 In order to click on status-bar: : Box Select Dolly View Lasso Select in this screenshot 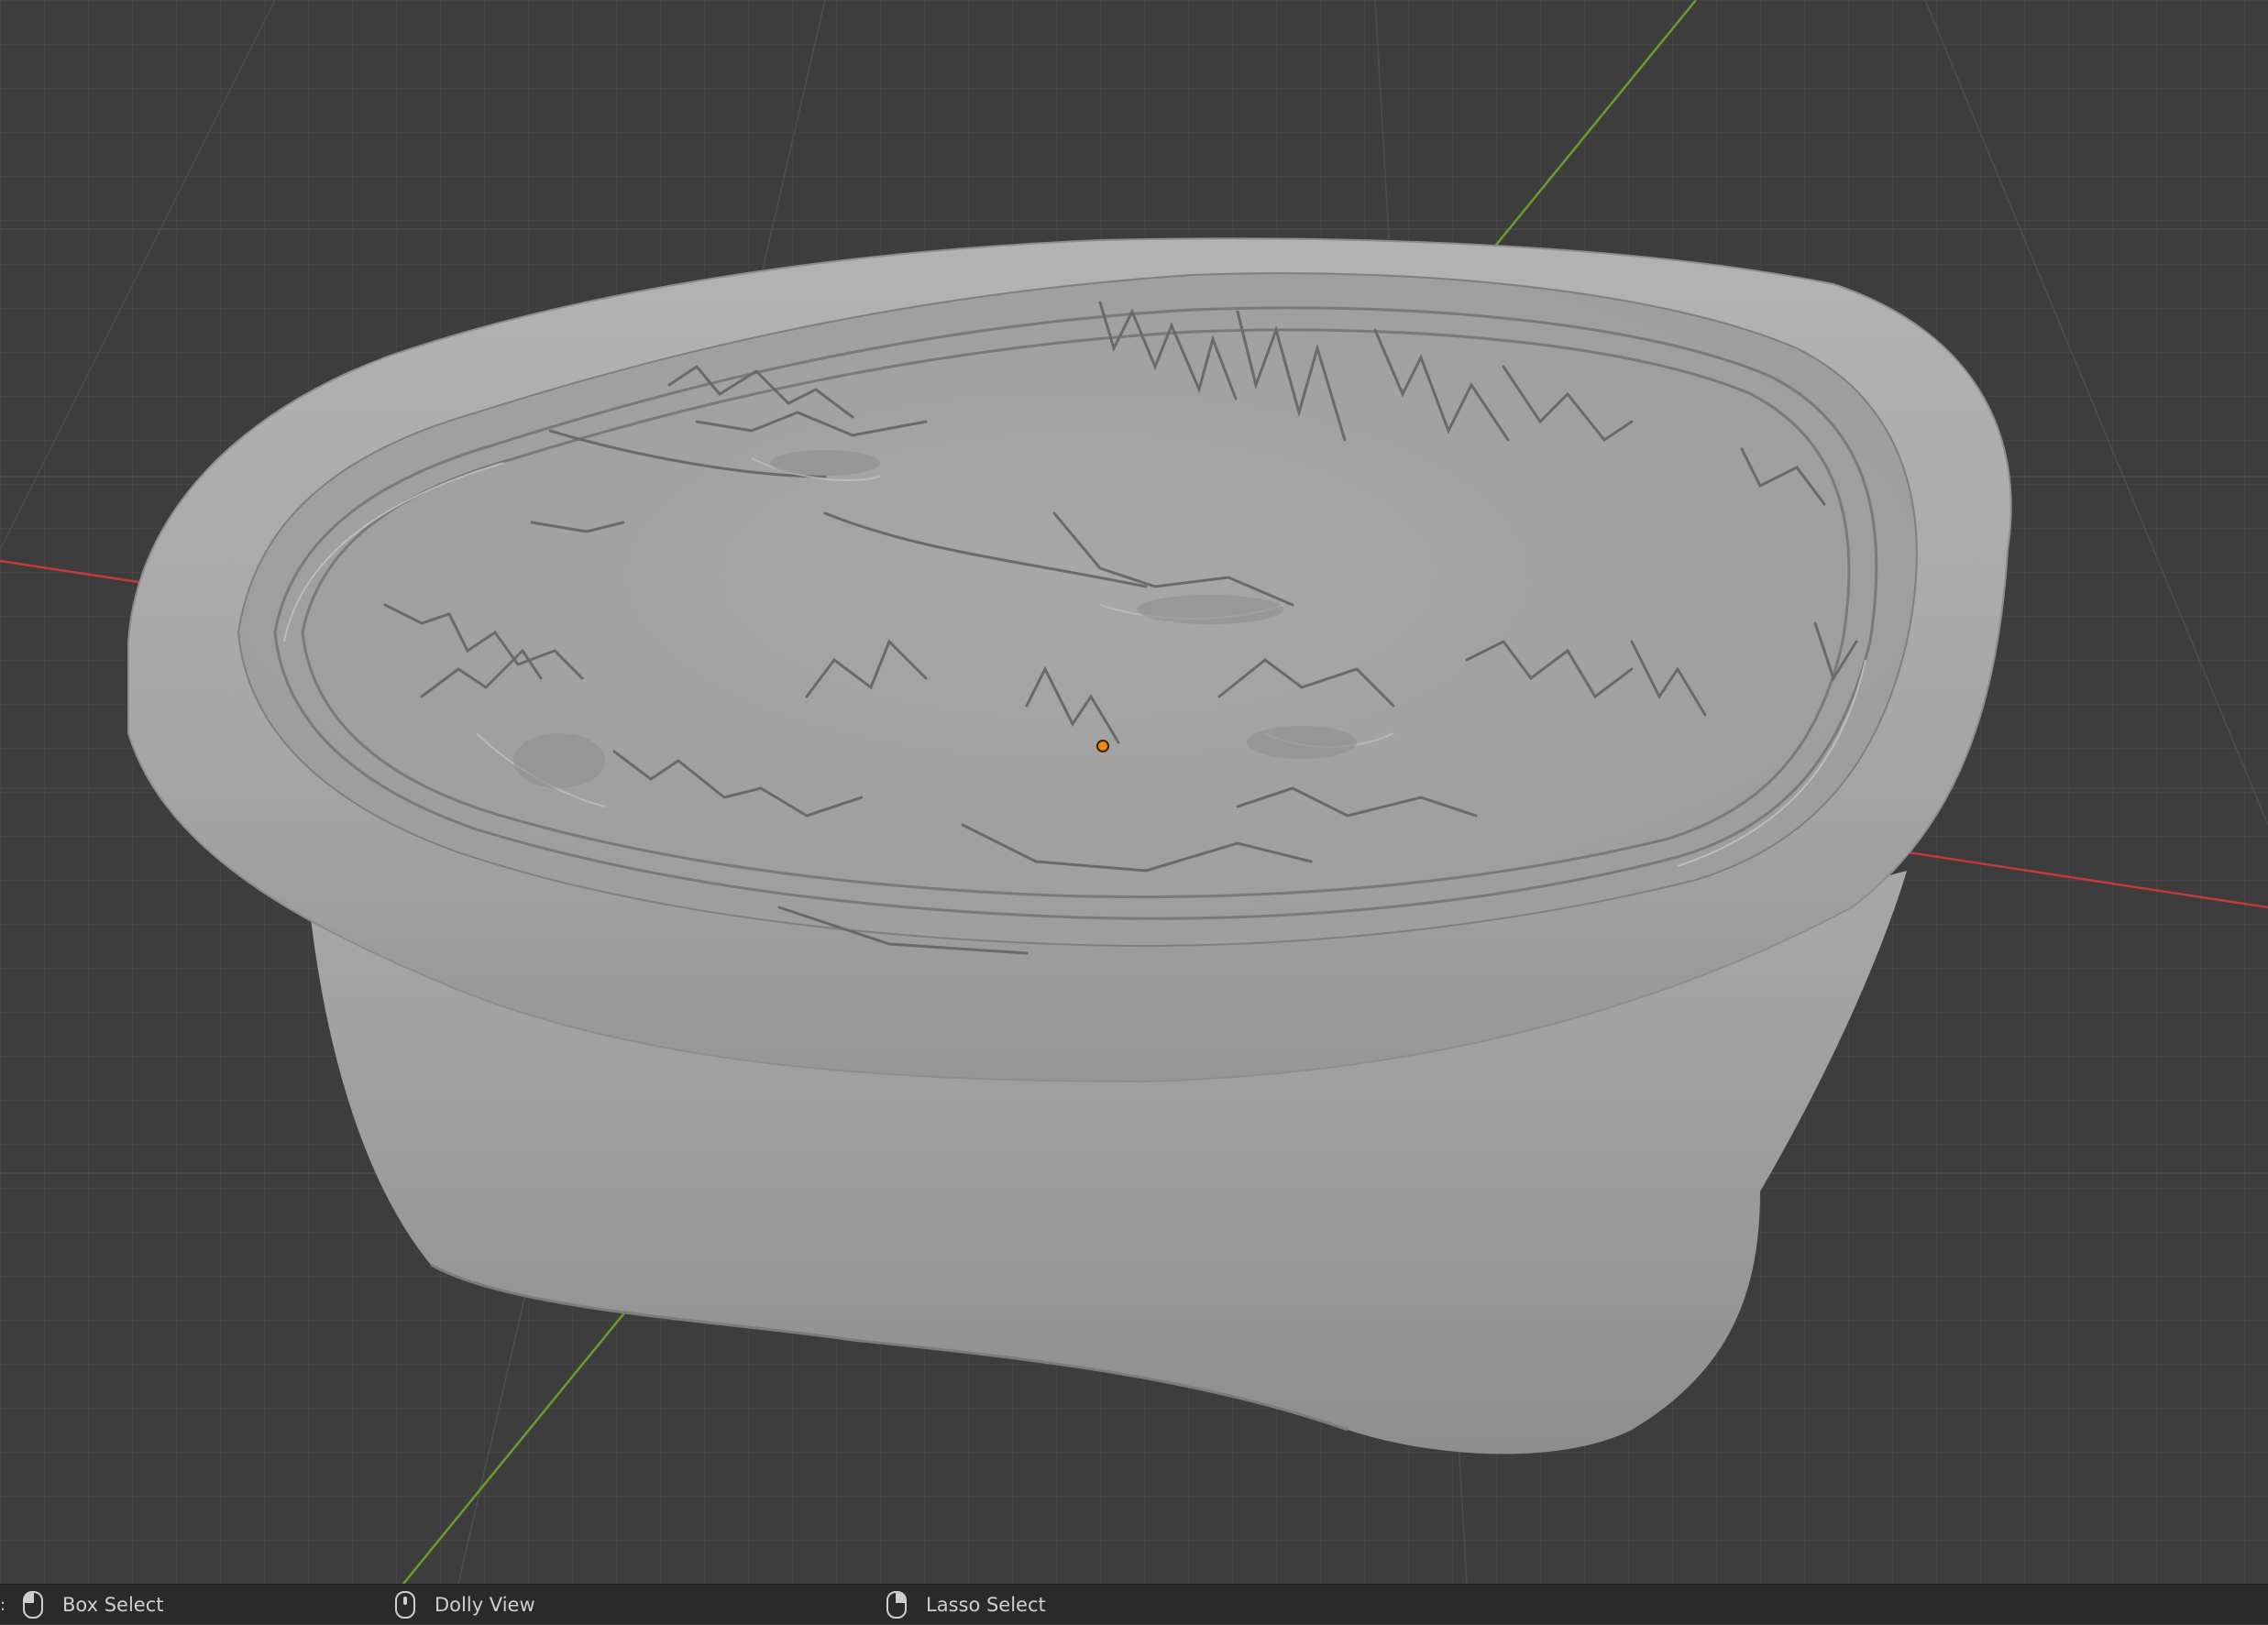, I will do `click(1134, 1604)`.